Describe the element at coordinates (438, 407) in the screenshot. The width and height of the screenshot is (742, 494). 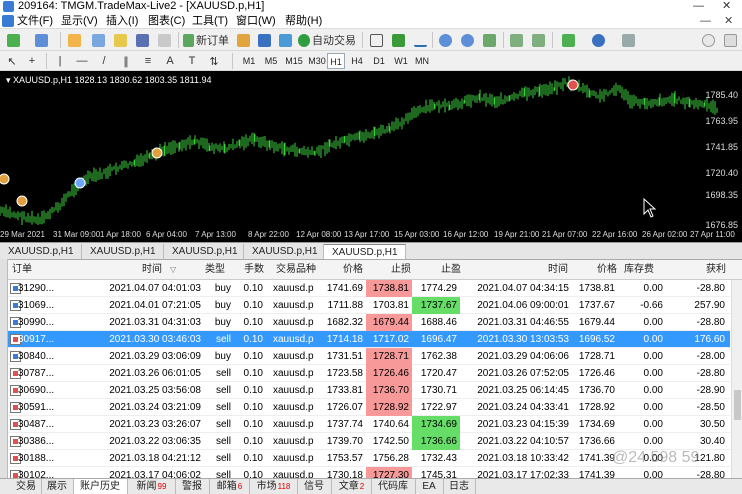
I see `cell-tp: 1722.97` at that location.